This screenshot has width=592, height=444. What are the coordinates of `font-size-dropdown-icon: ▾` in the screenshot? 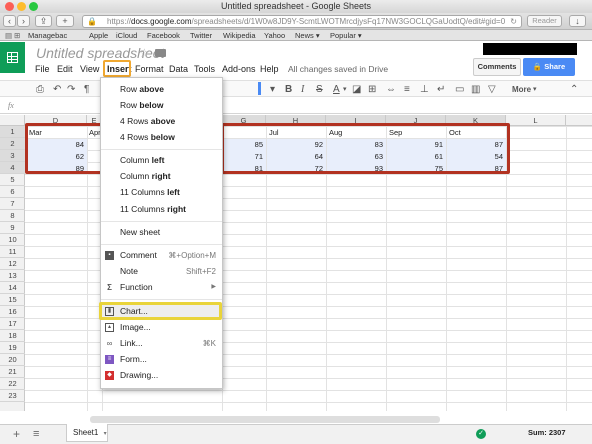 It's located at (272, 89).